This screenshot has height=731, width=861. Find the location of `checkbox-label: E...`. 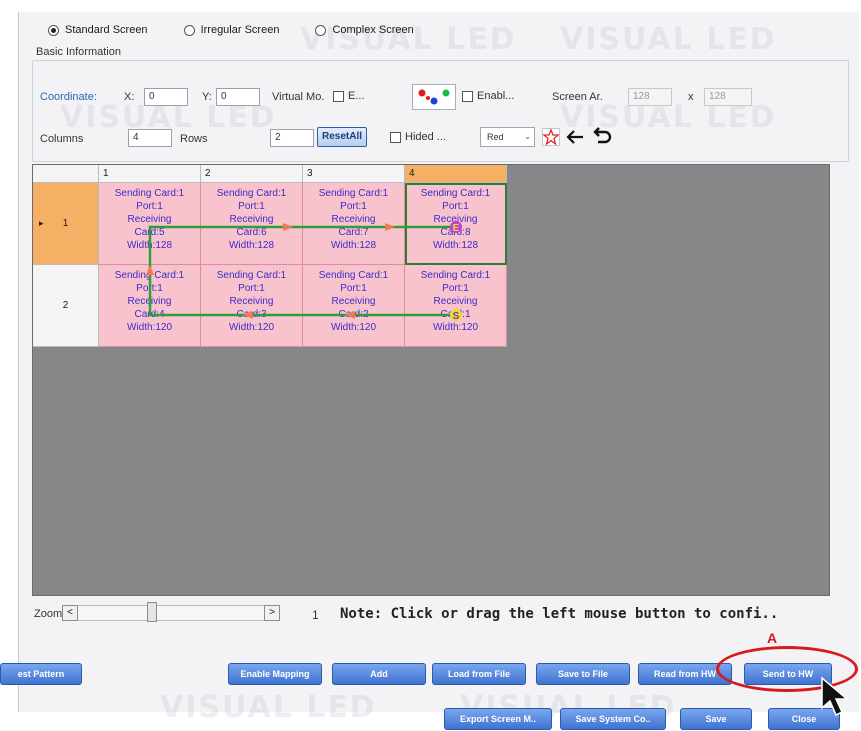

checkbox-label: E... is located at coordinates (356, 96).